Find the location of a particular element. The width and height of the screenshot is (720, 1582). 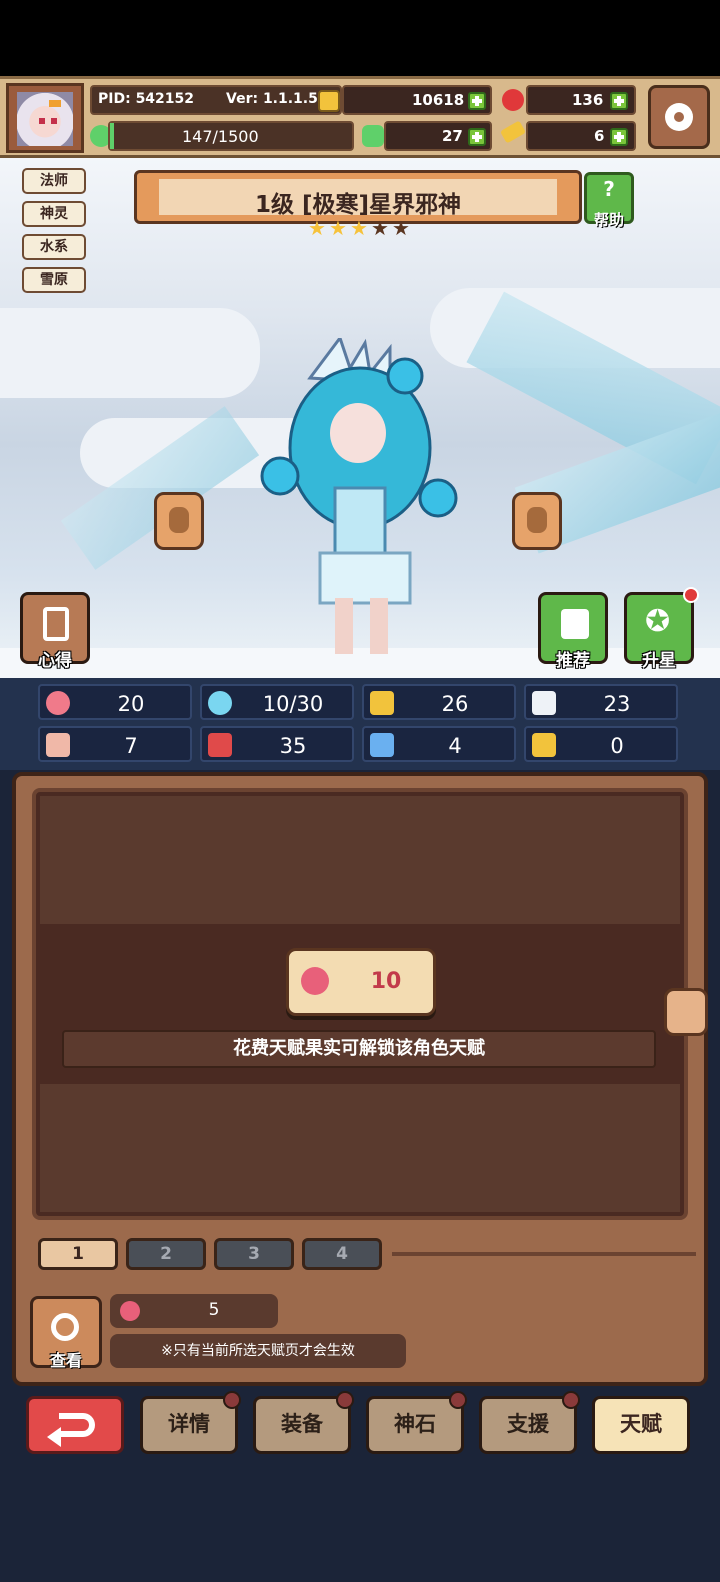

clover-value: 27 is located at coordinates (452, 136).